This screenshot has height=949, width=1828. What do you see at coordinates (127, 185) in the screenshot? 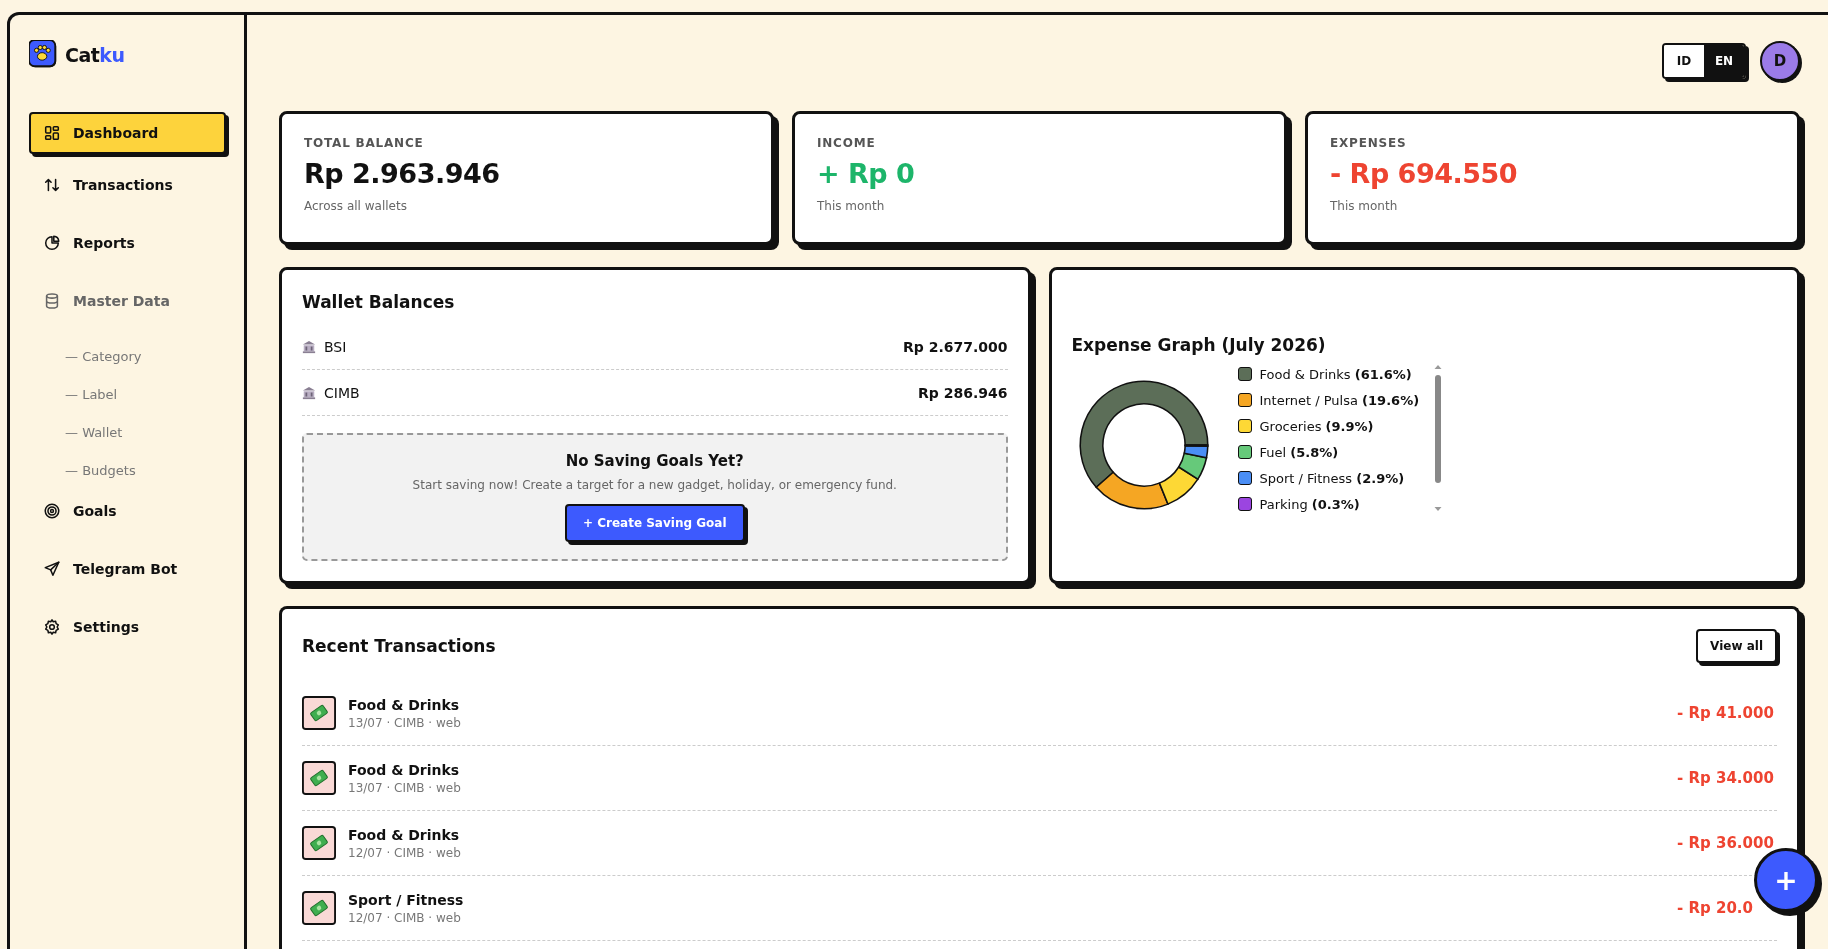
I see `nav-item: Transactions` at bounding box center [127, 185].